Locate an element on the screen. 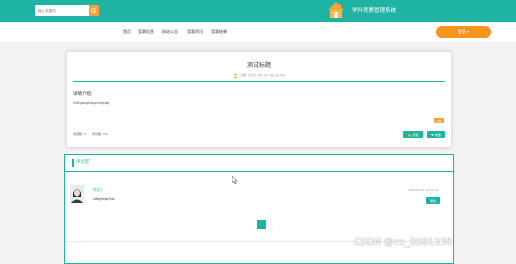 This screenshot has width=516, height=264. next-page-button: › is located at coordinates (272, 224).